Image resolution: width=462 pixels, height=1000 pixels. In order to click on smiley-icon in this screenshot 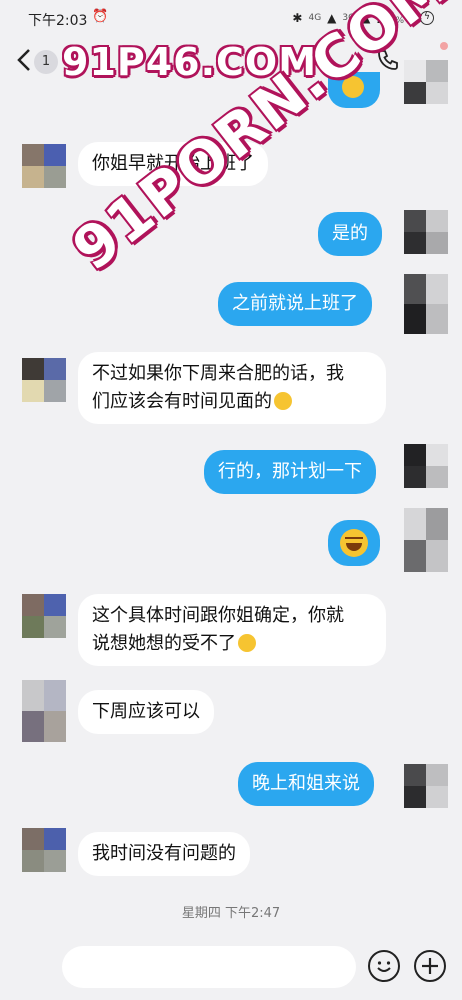, I will do `click(384, 966)`.